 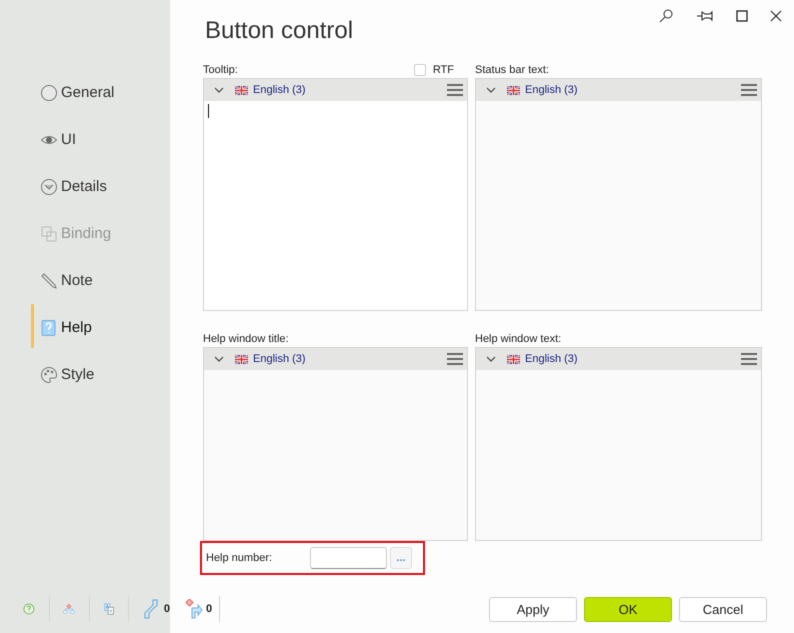 What do you see at coordinates (776, 16) in the screenshot?
I see `close-icon` at bounding box center [776, 16].